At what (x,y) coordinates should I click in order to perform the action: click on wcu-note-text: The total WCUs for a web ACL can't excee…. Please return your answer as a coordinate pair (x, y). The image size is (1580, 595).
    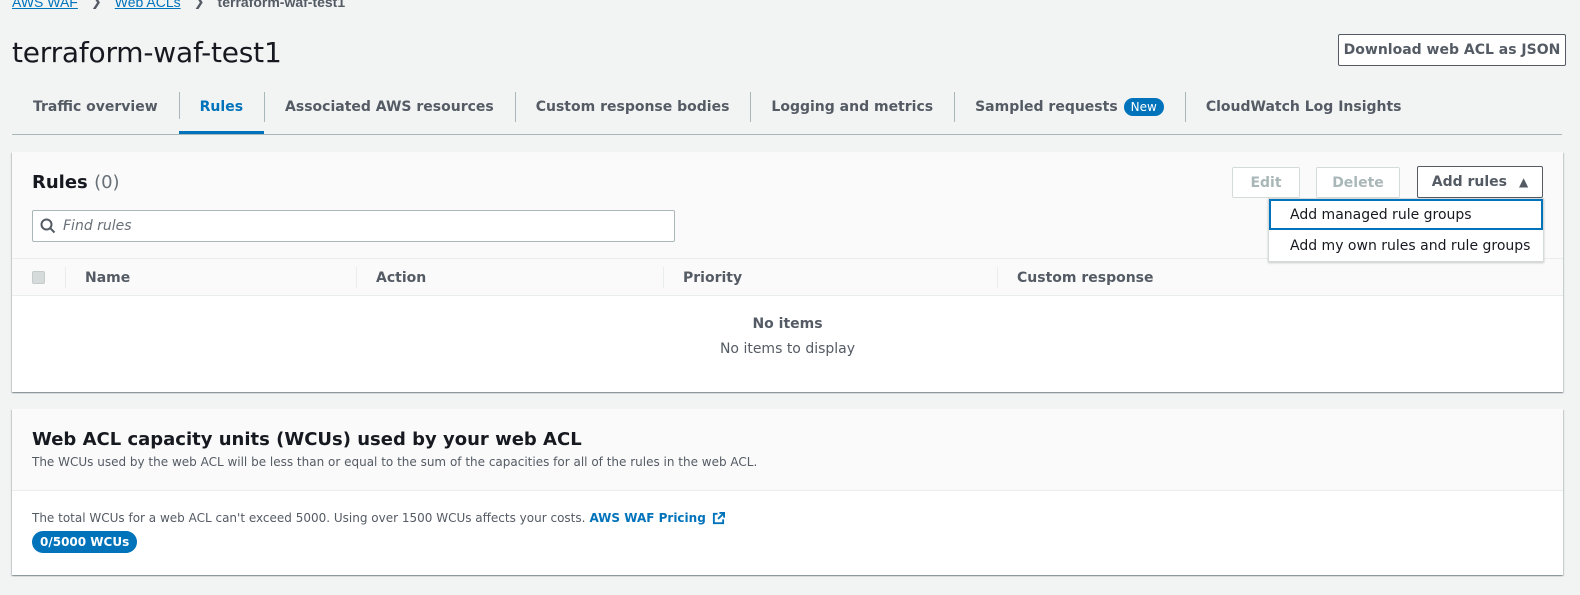
    Looking at the image, I should click on (309, 518).